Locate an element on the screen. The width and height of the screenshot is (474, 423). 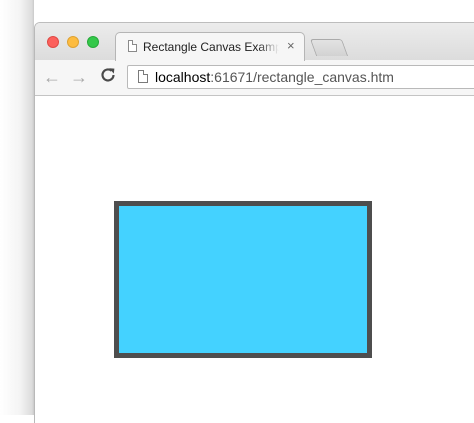
url-text: localhost:61671/rectangle_canvas.htm is located at coordinates (274, 77).